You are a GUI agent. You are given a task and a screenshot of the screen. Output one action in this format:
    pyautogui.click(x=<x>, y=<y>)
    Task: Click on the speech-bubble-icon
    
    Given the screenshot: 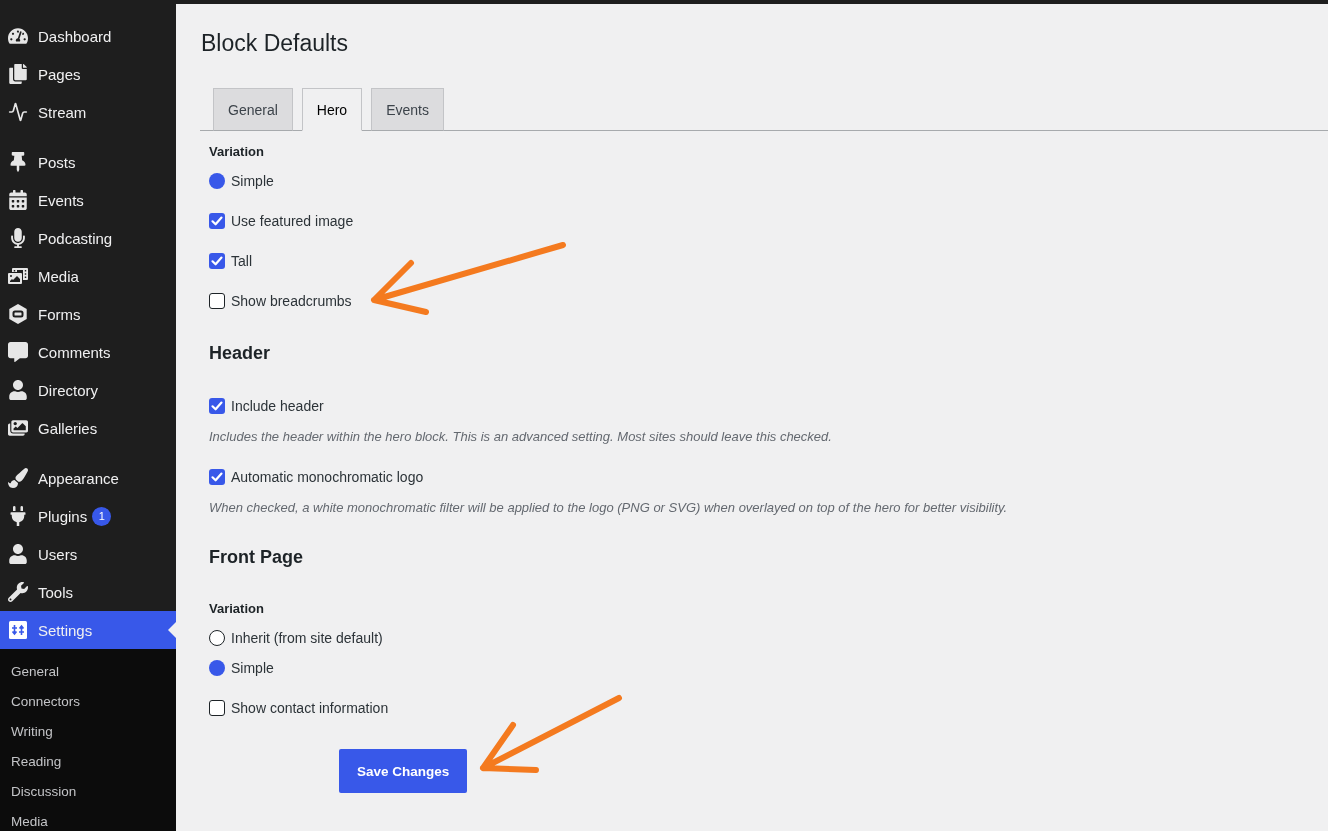 What is the action you would take?
    pyautogui.click(x=18, y=352)
    